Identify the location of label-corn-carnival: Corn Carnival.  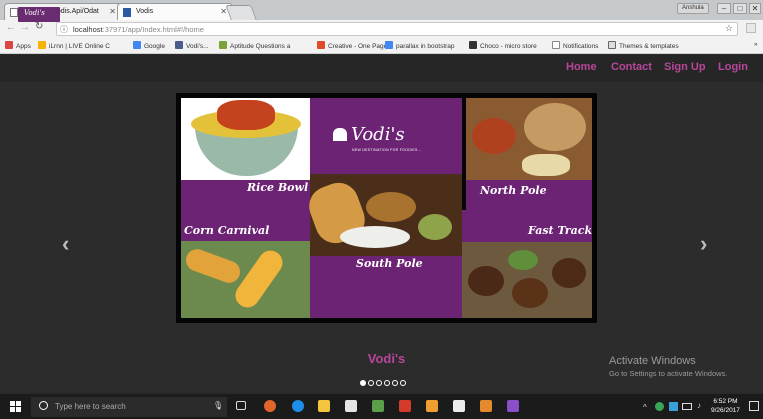
(227, 230).